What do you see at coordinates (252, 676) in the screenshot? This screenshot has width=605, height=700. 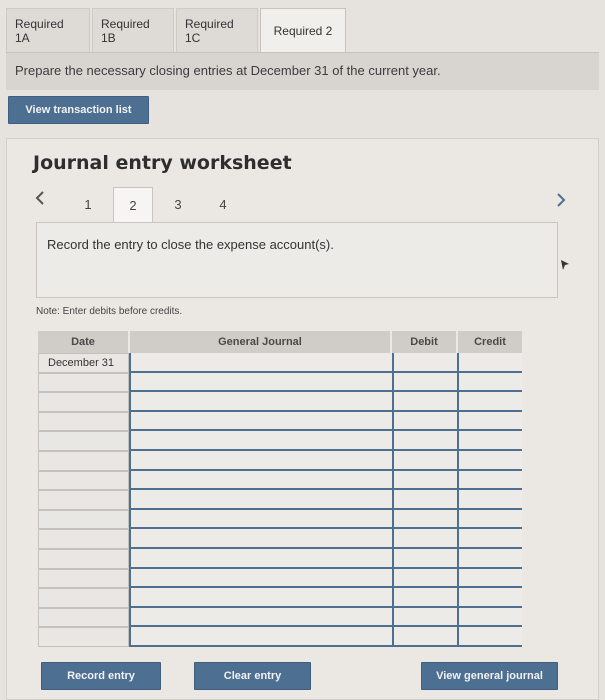 I see `clear-entry-button: Clear entry` at bounding box center [252, 676].